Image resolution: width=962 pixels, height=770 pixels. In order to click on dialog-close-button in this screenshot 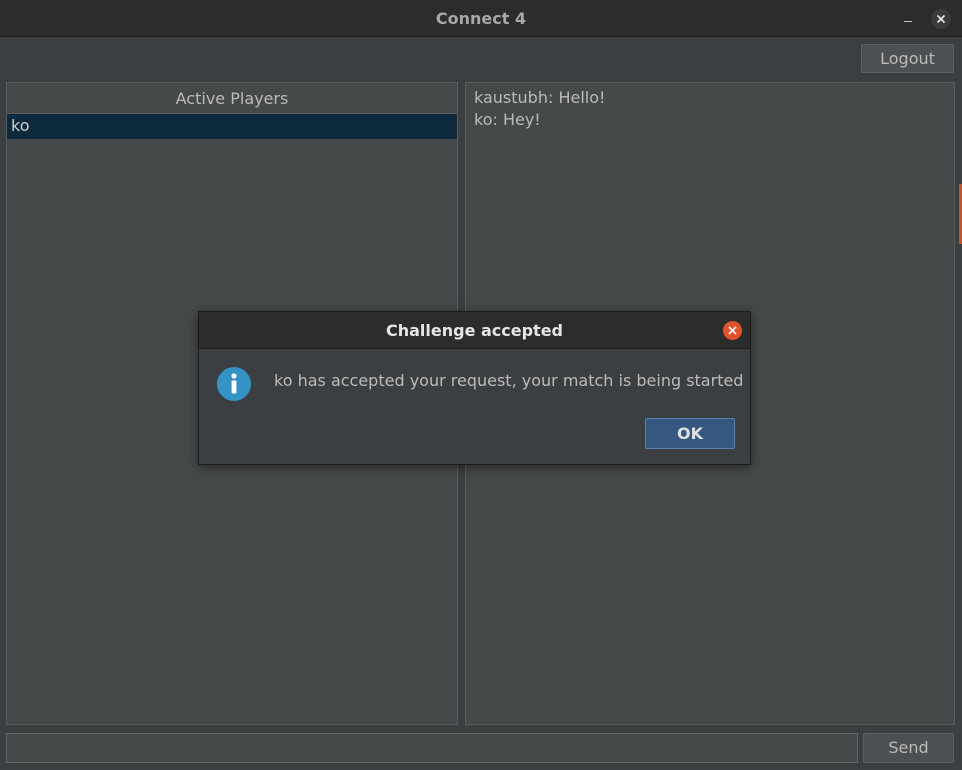, I will do `click(732, 330)`.